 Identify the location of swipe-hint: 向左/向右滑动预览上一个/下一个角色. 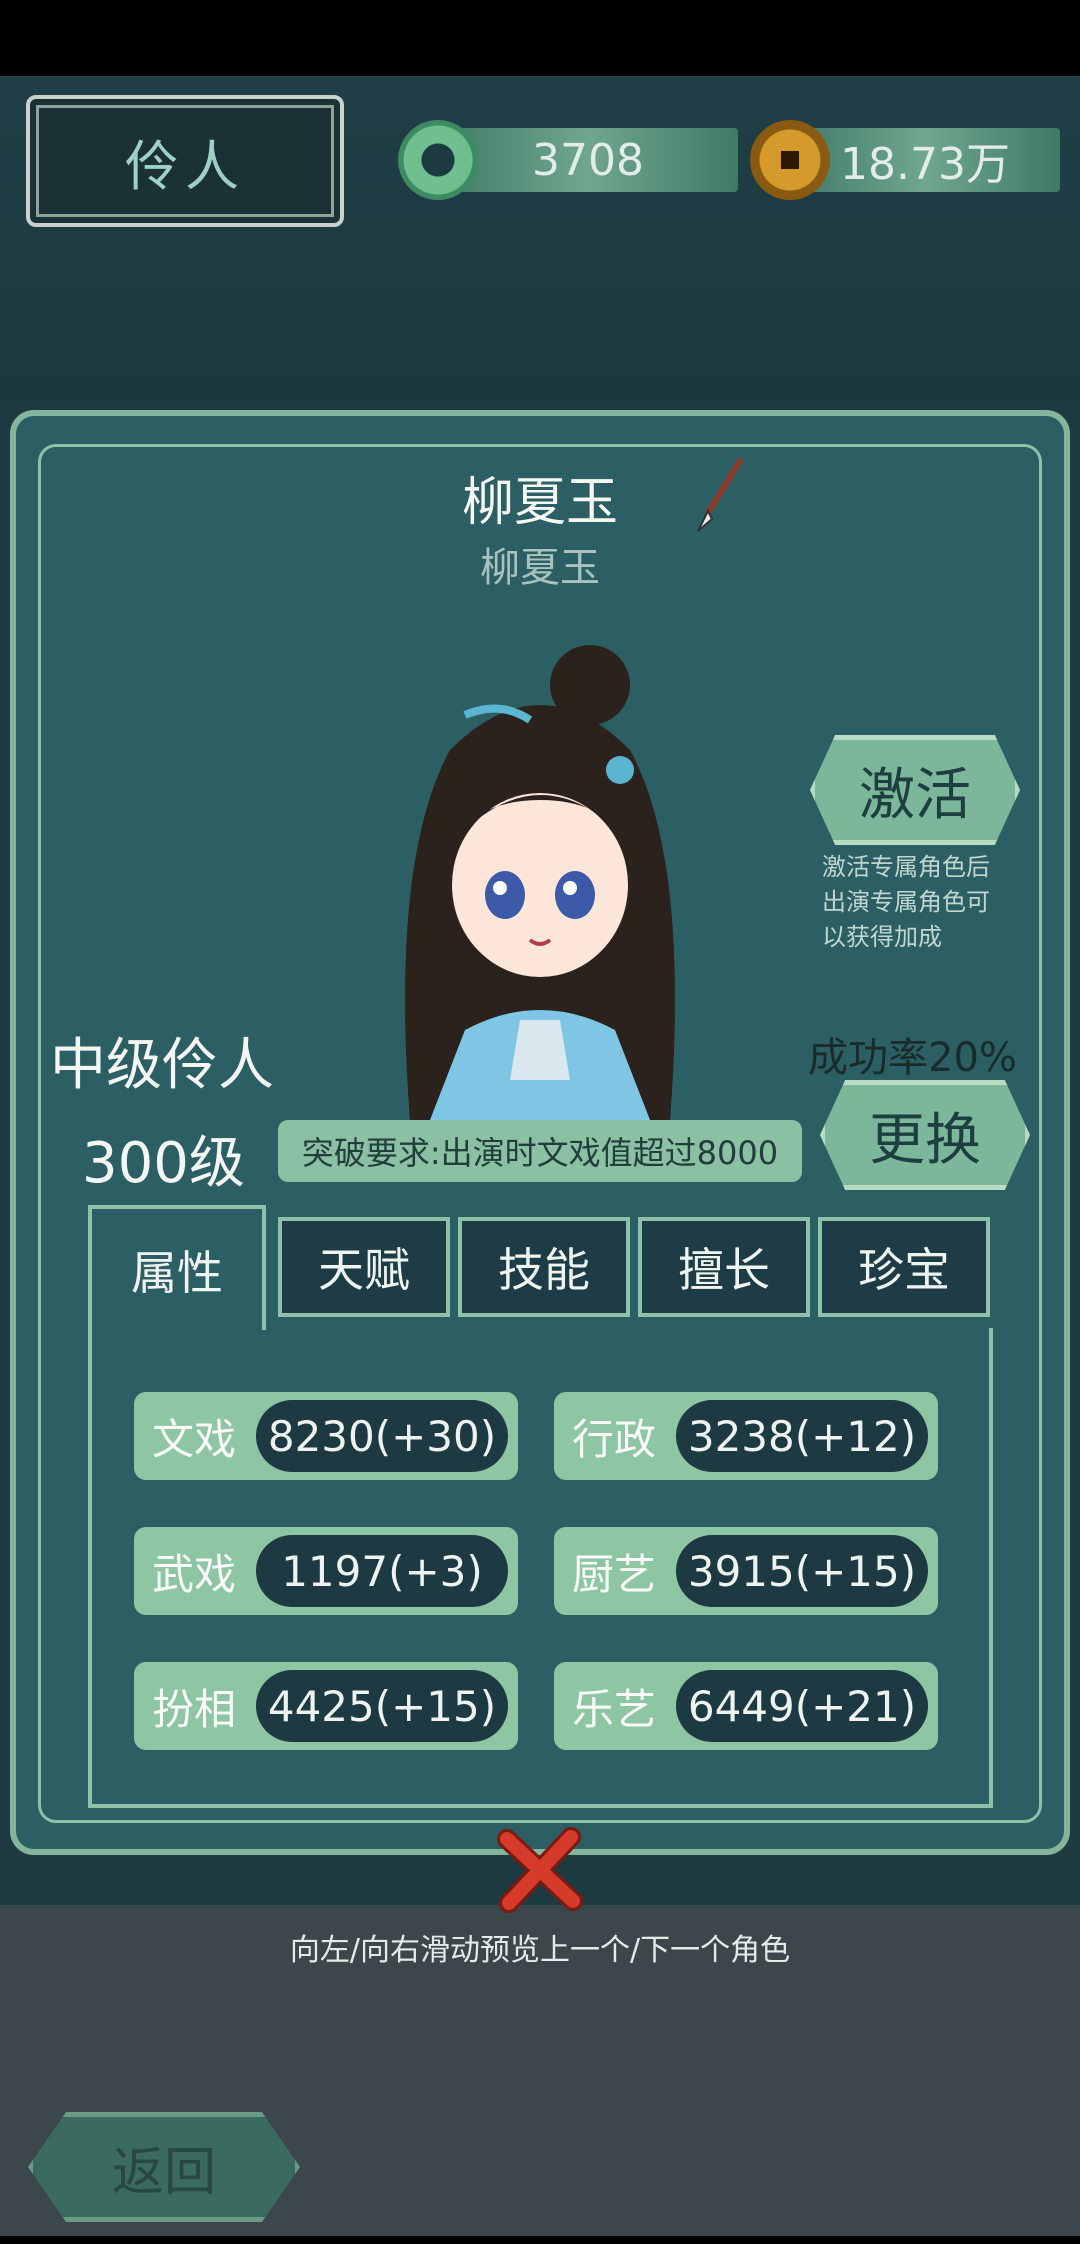
(540, 1950).